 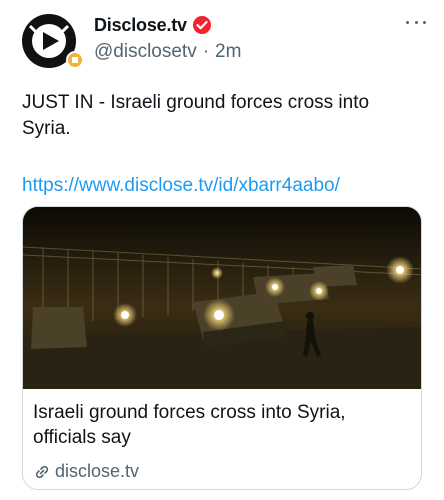 What do you see at coordinates (145, 52) in the screenshot?
I see `handle: @disclosetv` at bounding box center [145, 52].